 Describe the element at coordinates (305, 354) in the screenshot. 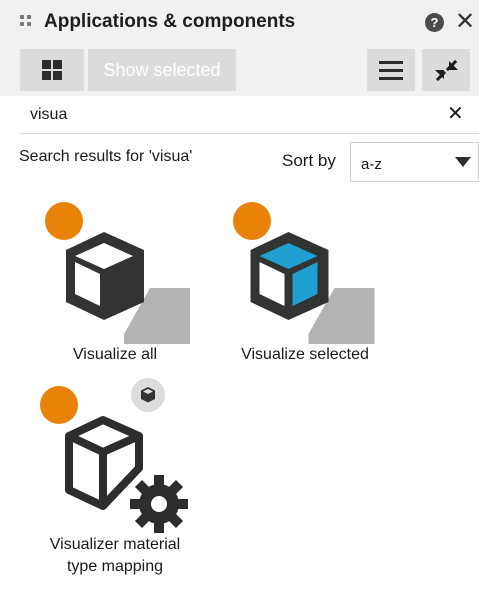

I see `tile-label: Visualize selected` at that location.